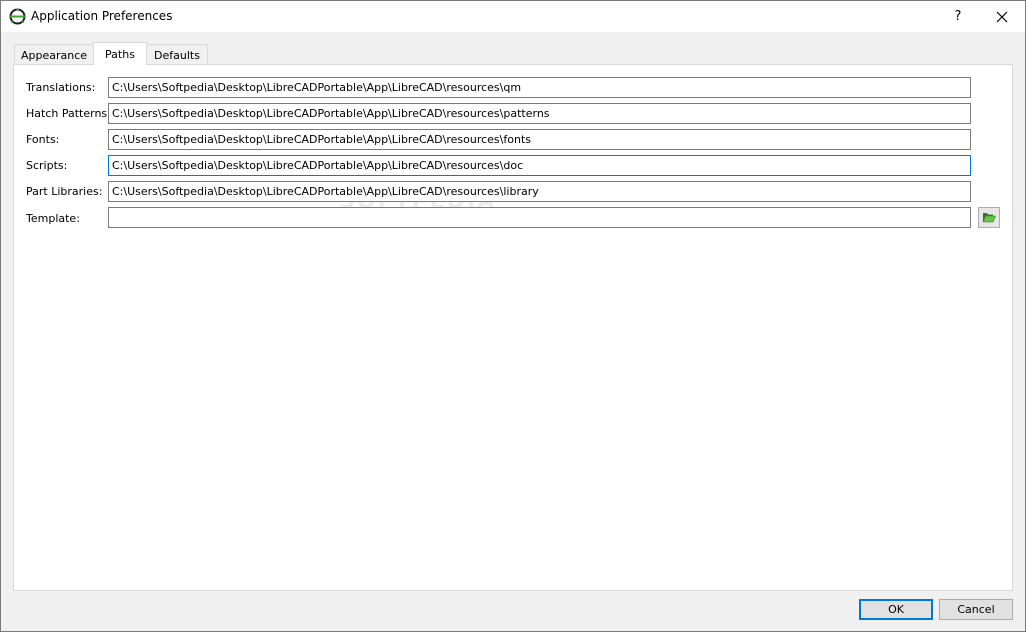  I want to click on fonts-label: Fonts:, so click(43, 139).